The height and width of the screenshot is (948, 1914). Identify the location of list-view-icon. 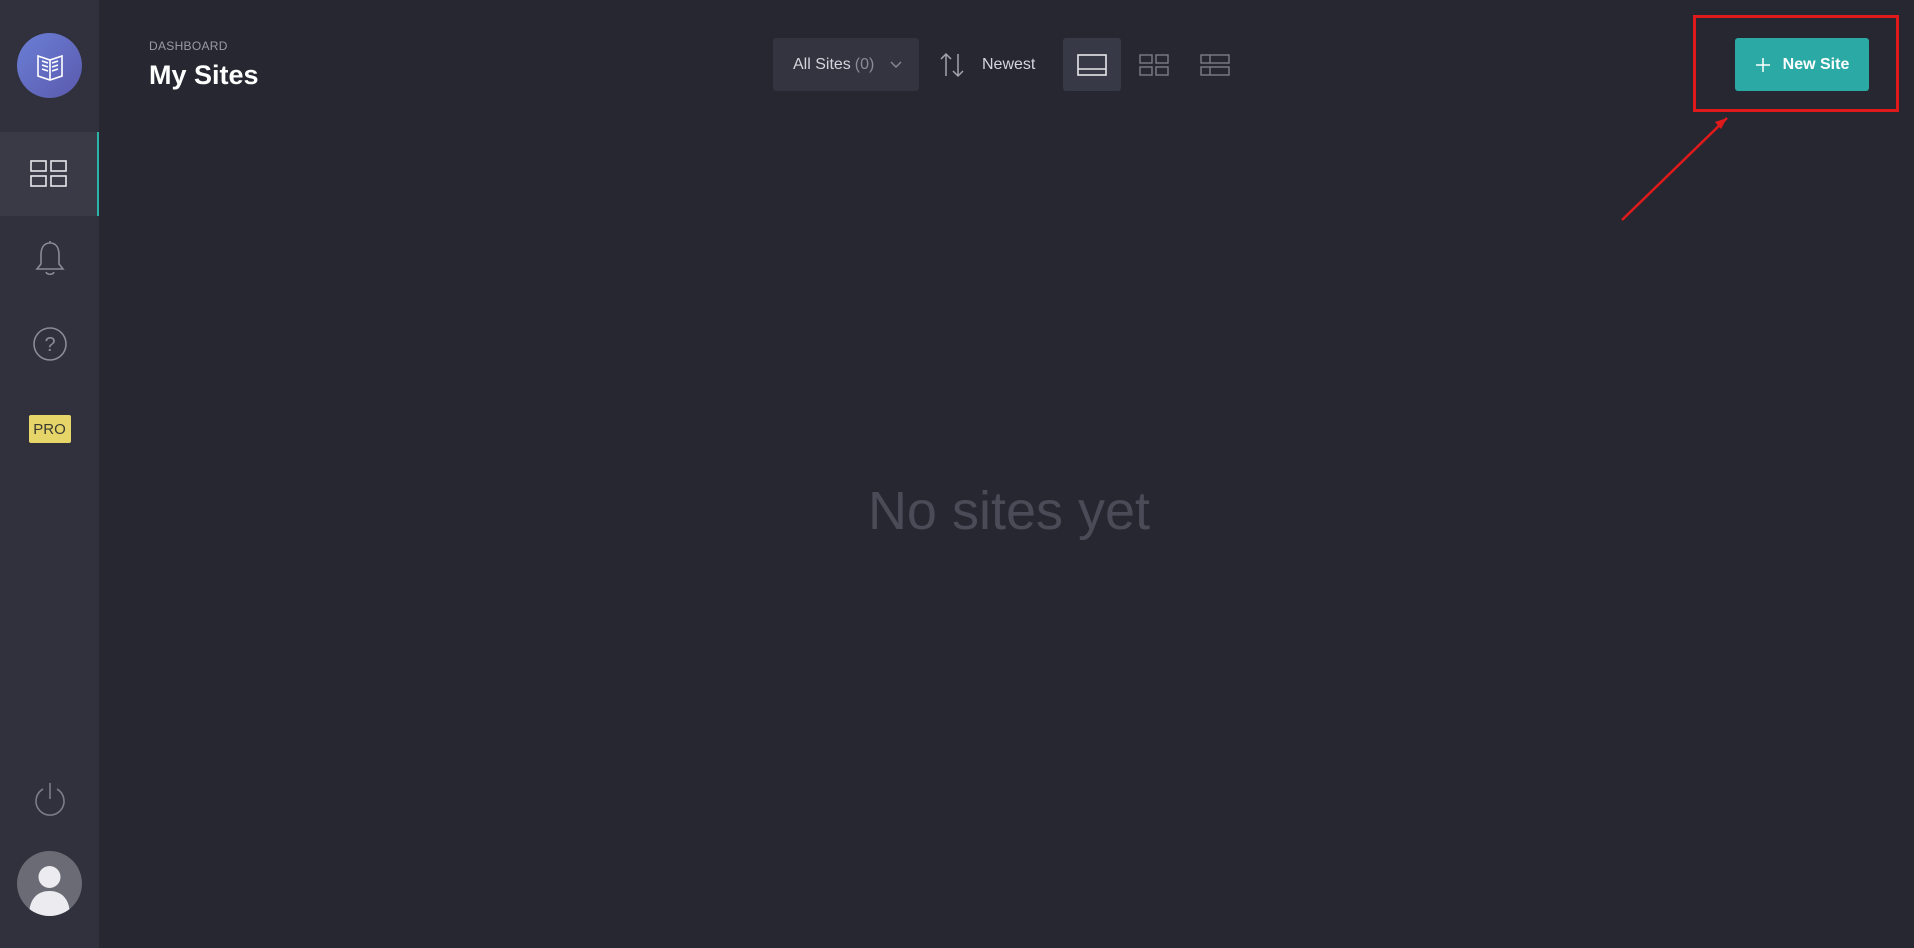
(1215, 64).